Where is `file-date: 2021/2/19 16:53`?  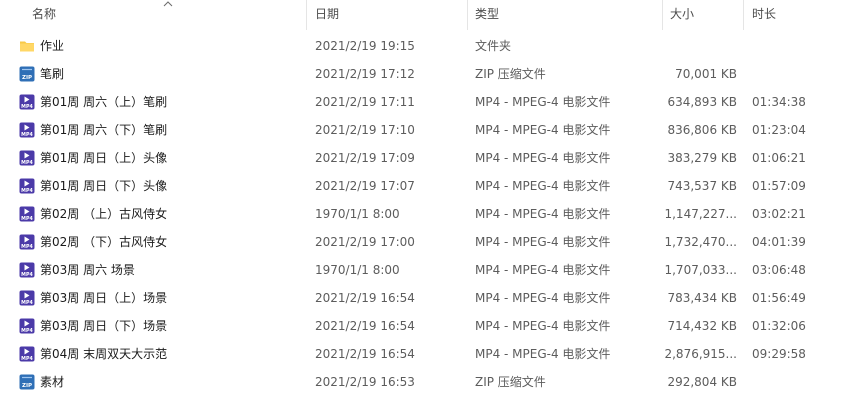
file-date: 2021/2/19 16:53 is located at coordinates (365, 382).